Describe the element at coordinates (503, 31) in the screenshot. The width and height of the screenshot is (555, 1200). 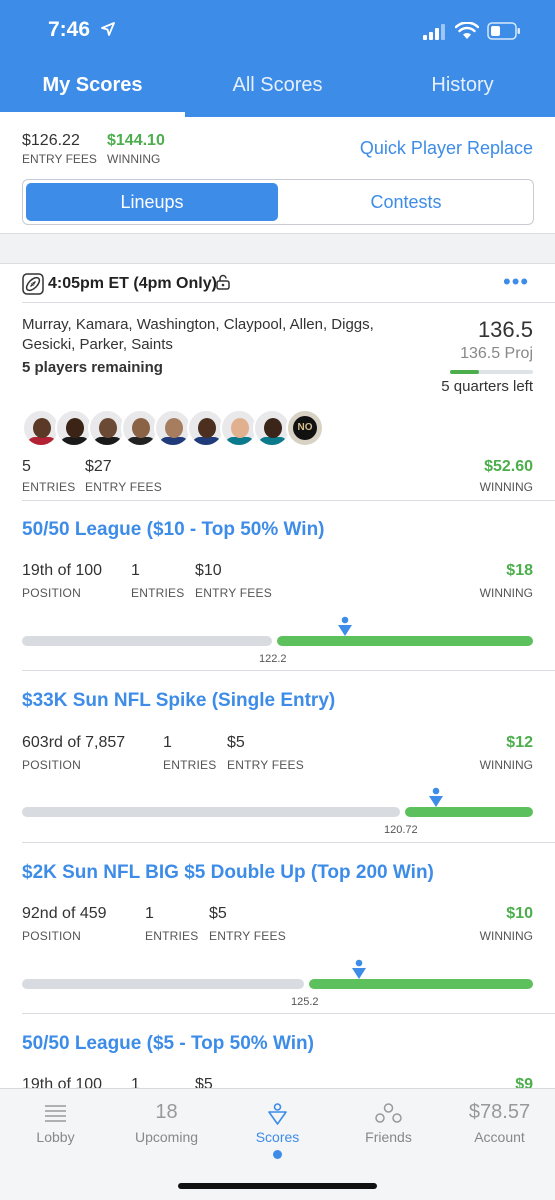
I see `battery-icon` at that location.